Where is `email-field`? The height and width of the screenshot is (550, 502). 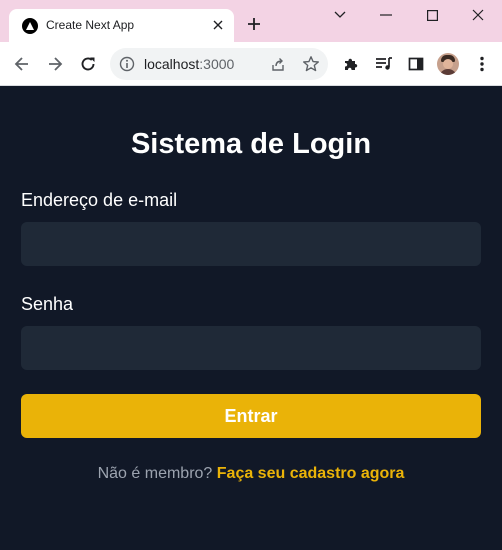
email-field is located at coordinates (251, 244).